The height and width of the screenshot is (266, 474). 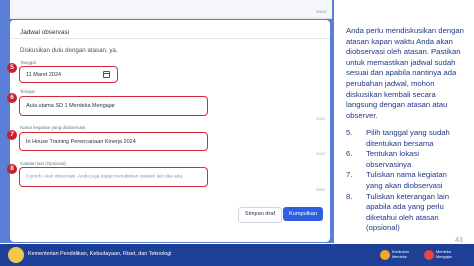 I want to click on section-divider, so click(x=171, y=38).